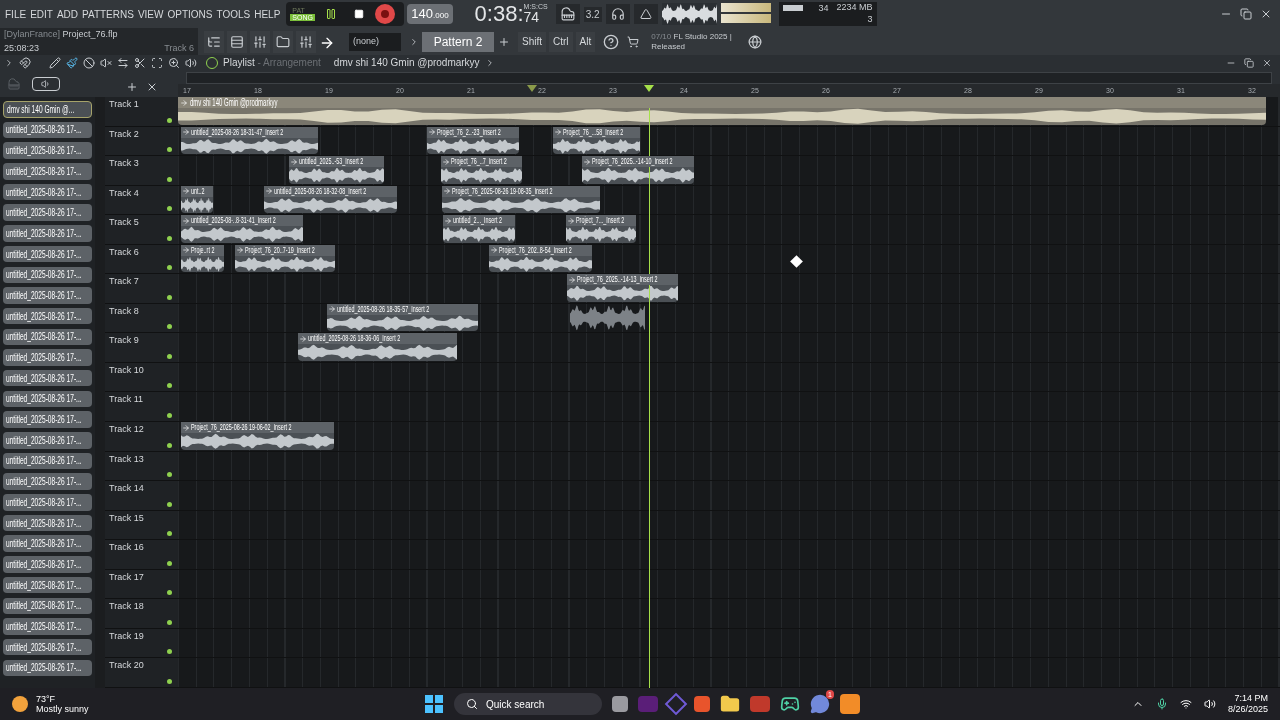 Image resolution: width=1280 pixels, height=720 pixels. I want to click on piano-roll-button, so click(260, 41).